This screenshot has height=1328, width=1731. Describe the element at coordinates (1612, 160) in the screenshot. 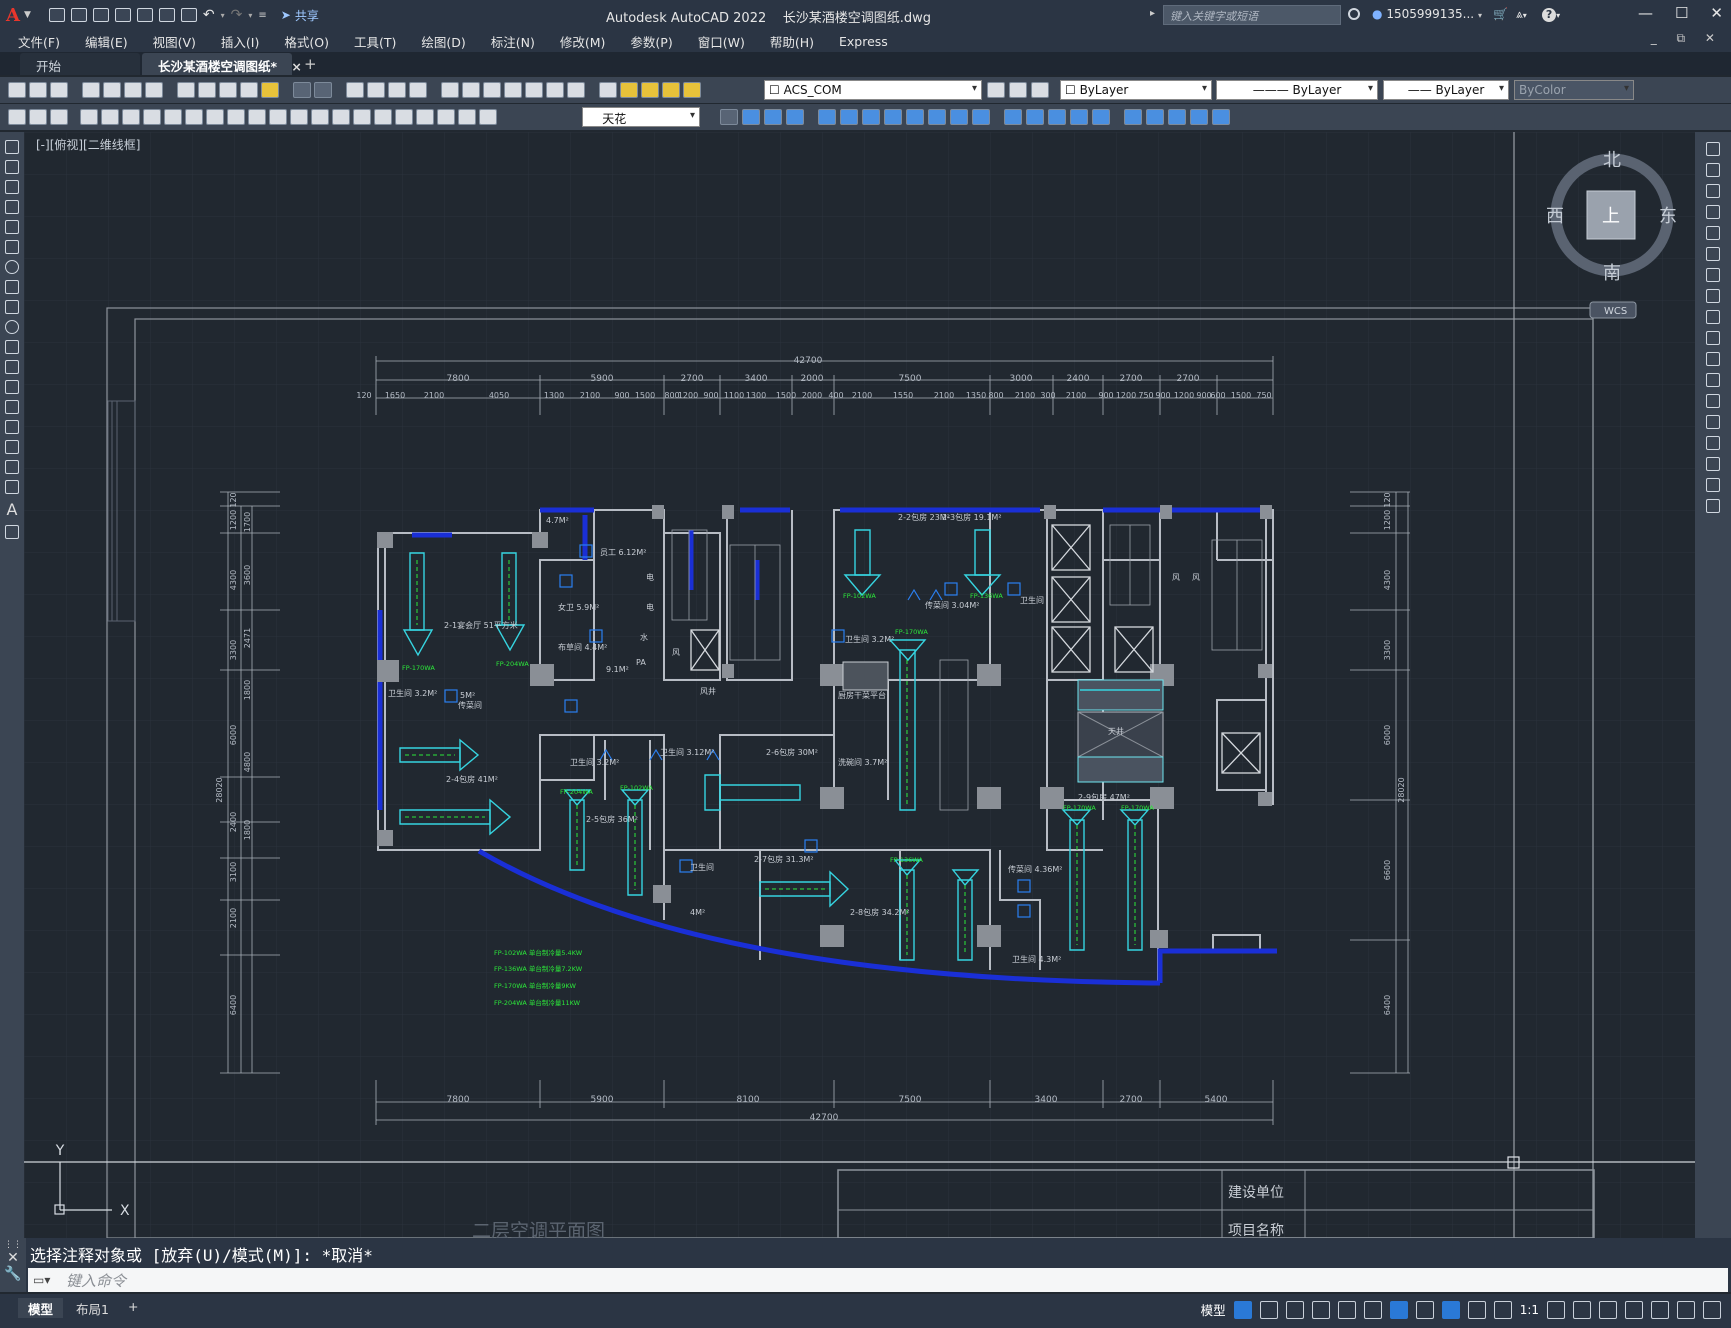

I see `compass-north: 北` at that location.